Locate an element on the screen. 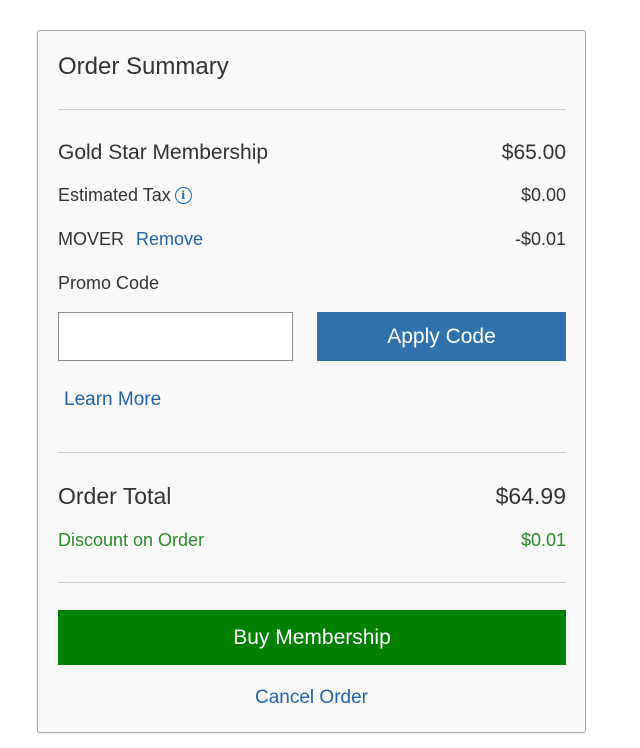 The width and height of the screenshot is (640, 748). membership-amount: $65.00 is located at coordinates (533, 152).